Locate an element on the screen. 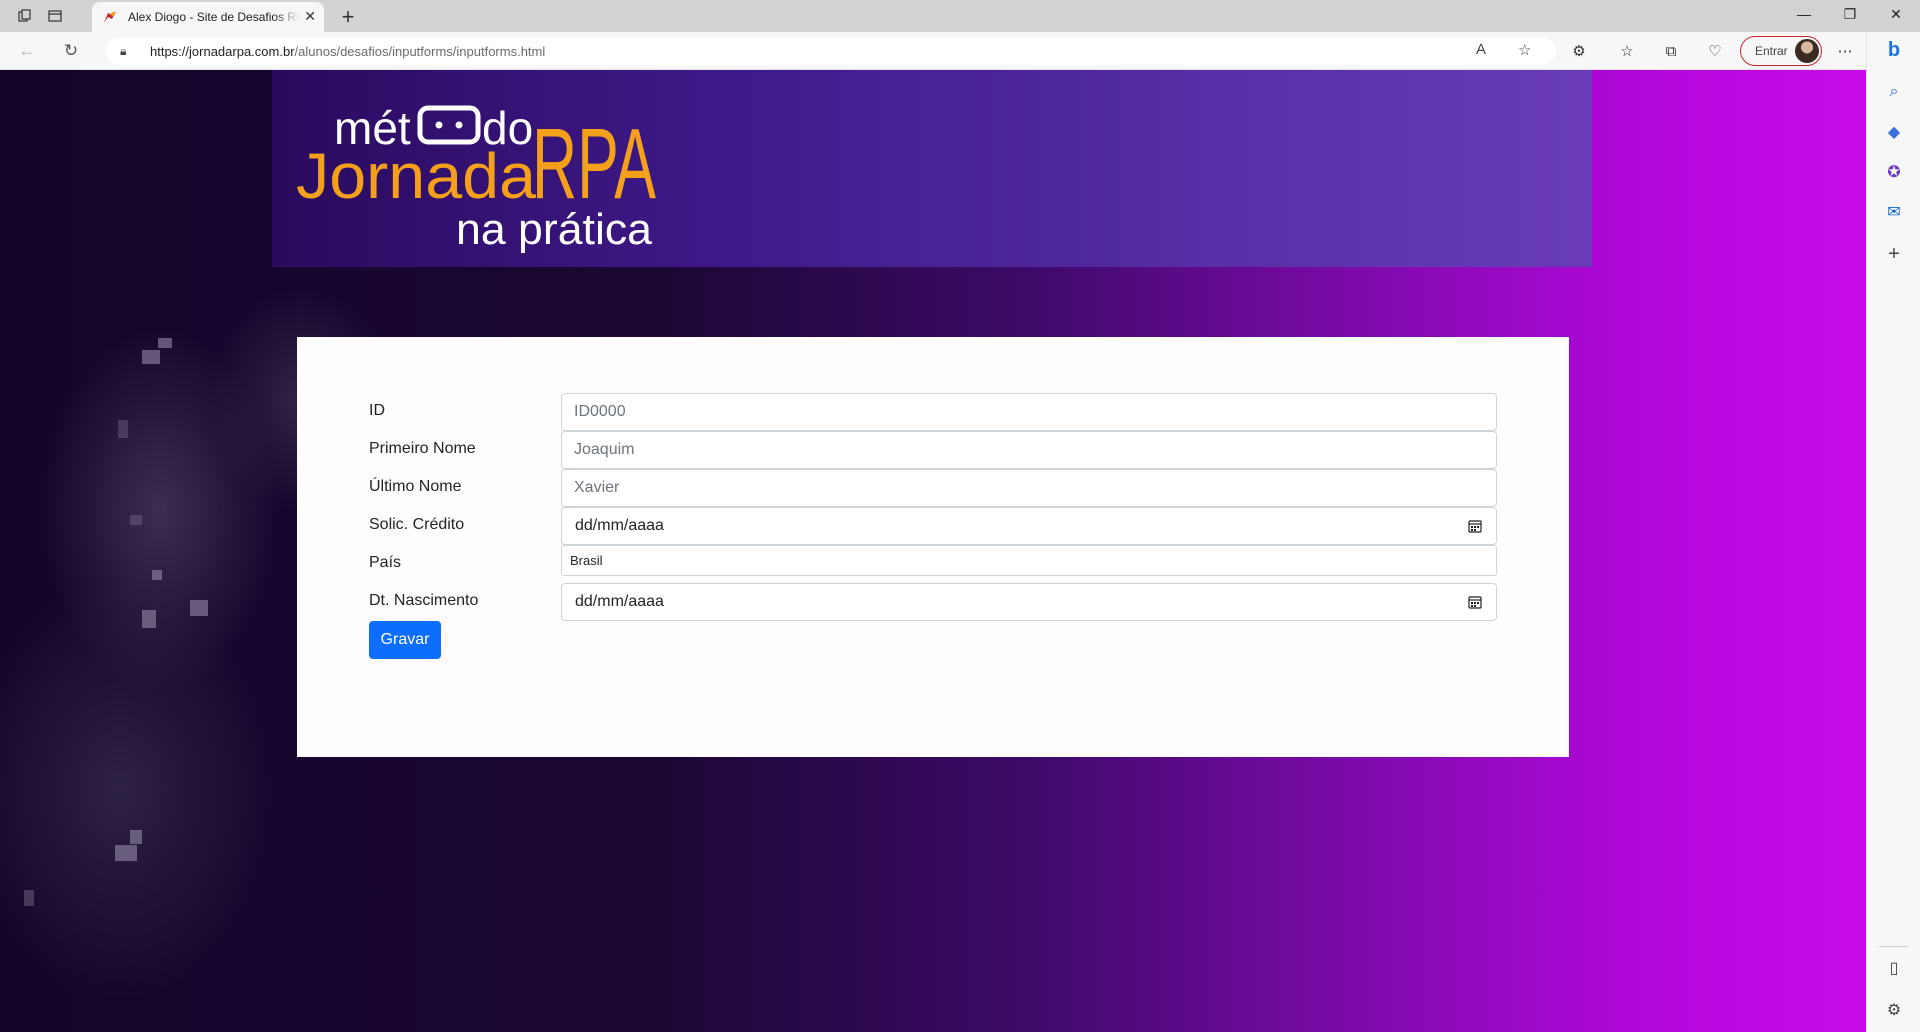  workspaces-icon is located at coordinates (25, 16).